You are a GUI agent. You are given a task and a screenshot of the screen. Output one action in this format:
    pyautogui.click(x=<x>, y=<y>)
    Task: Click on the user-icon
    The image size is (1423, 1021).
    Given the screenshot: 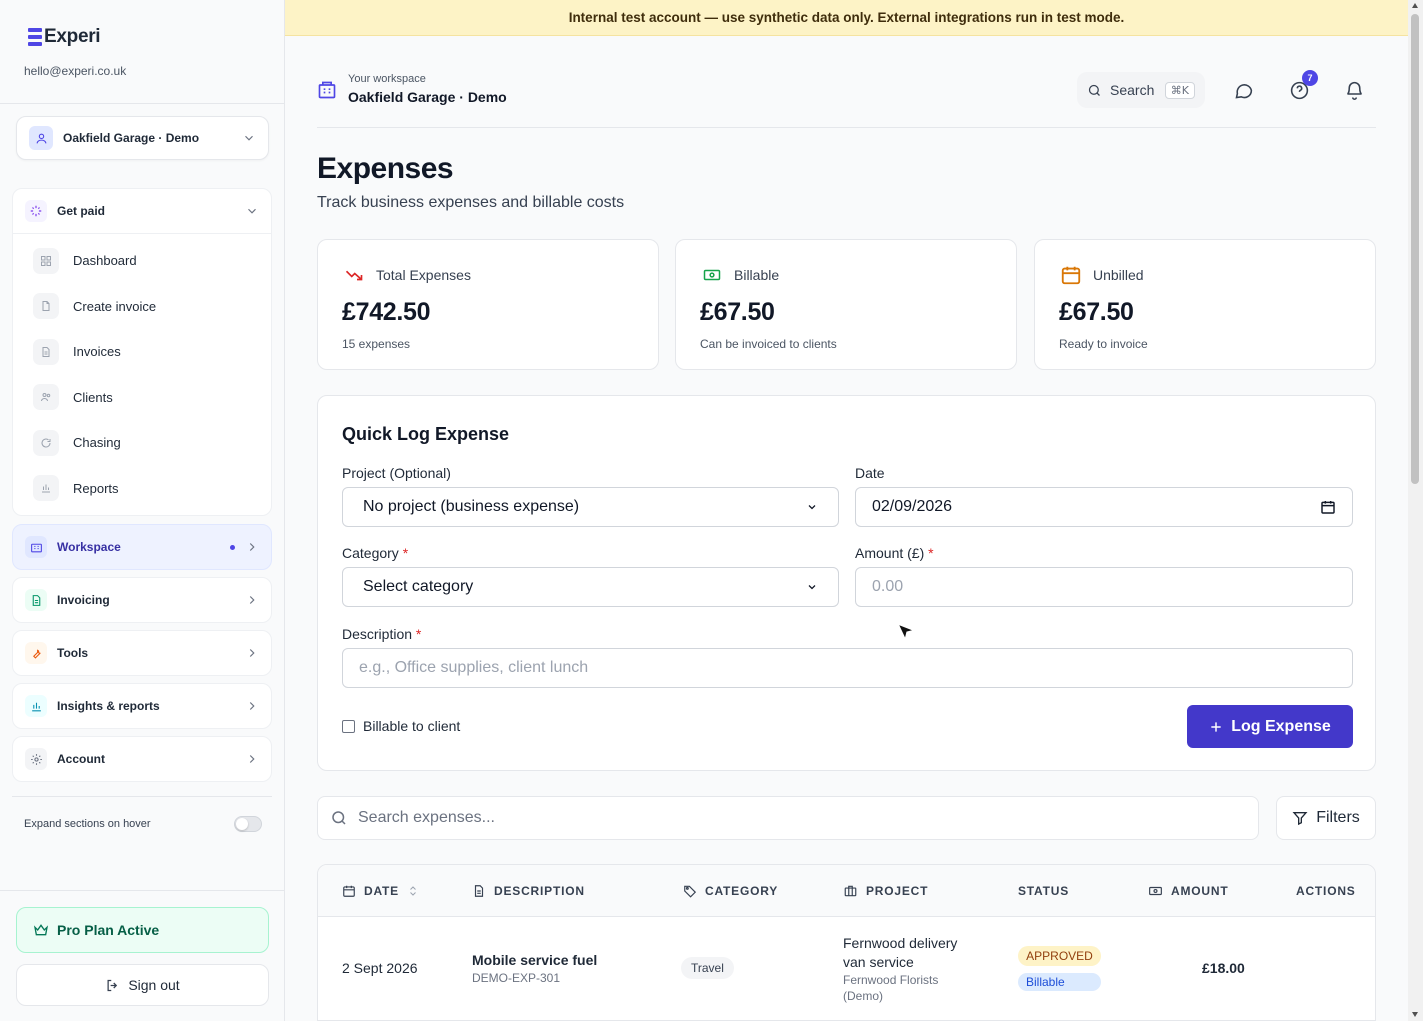 What is the action you would take?
    pyautogui.click(x=41, y=138)
    